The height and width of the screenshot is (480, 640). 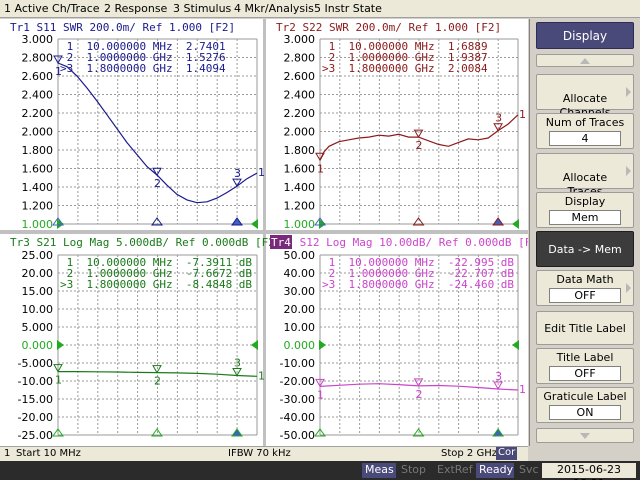 I want to click on softkey-graticule-label-label: Graticule Label, so click(x=585, y=396).